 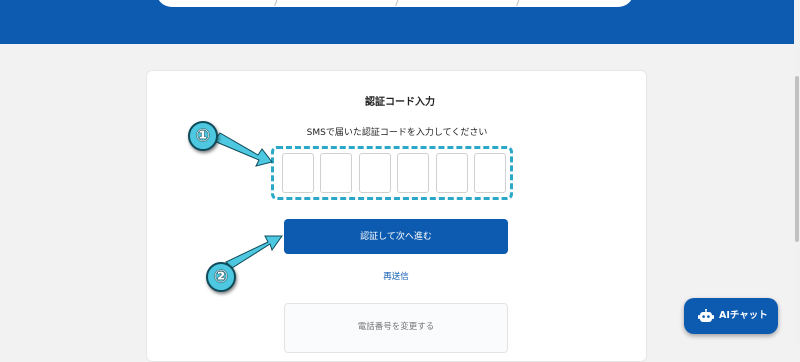 What do you see at coordinates (396, 327) in the screenshot?
I see `change-phone-label: 電話番号を変更する` at bounding box center [396, 327].